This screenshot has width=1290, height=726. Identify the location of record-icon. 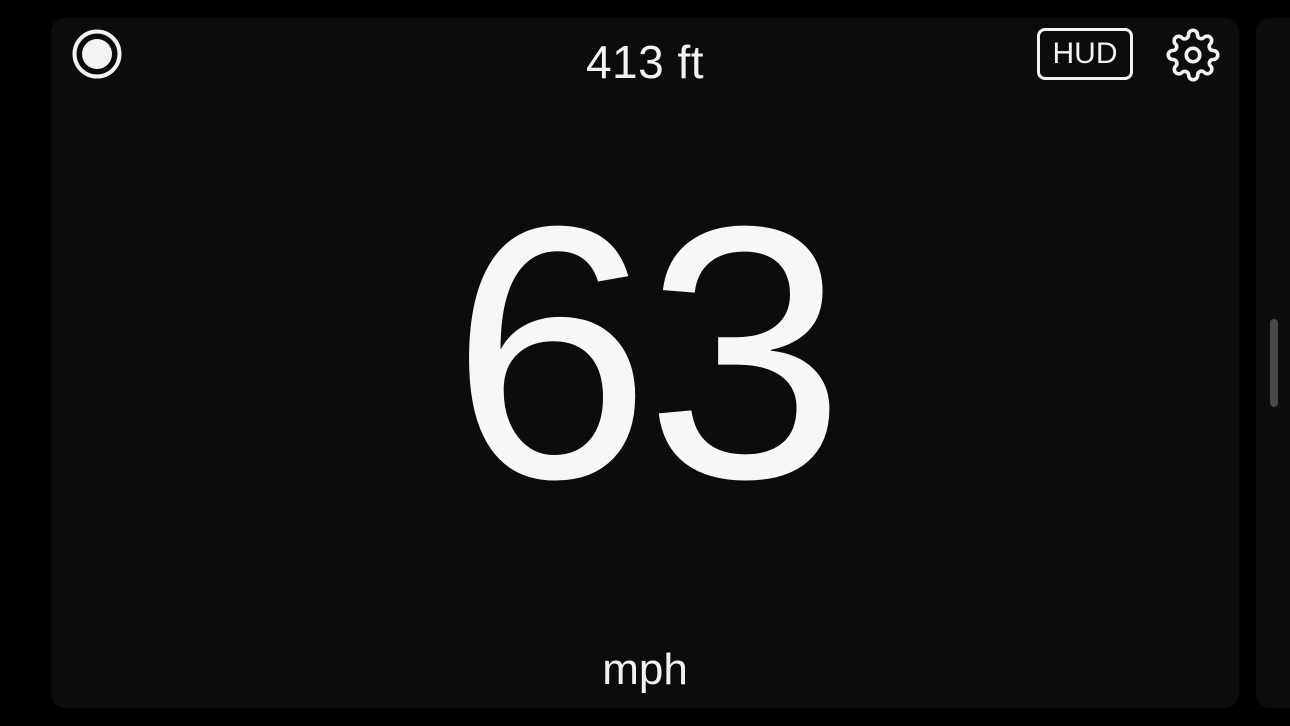
(97, 54).